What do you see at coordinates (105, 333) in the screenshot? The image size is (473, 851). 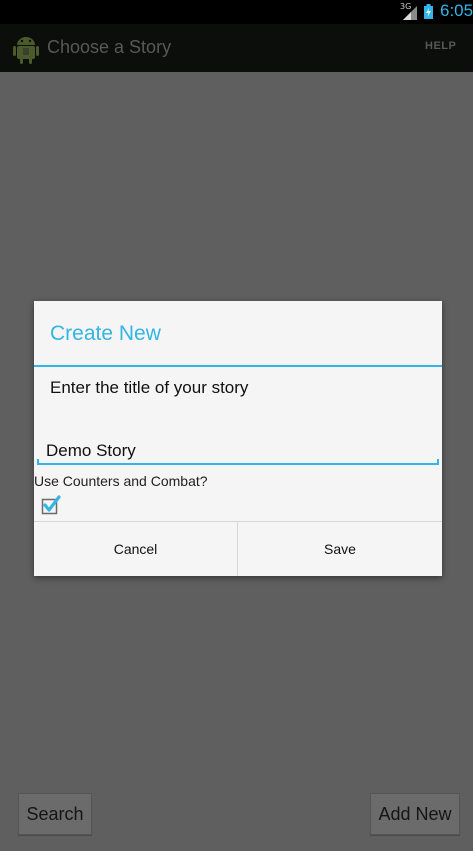 I see `dialog-title: Create New` at bounding box center [105, 333].